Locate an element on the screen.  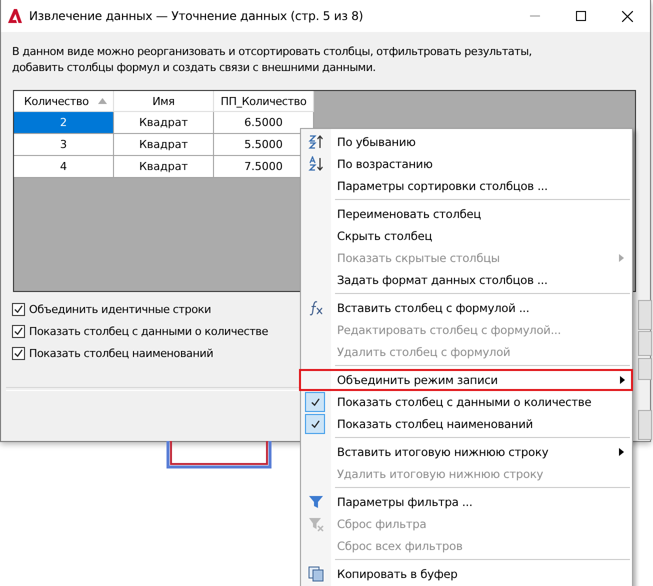
checkbox-label: Показать столбец с данными о количестве is located at coordinates (148, 331).